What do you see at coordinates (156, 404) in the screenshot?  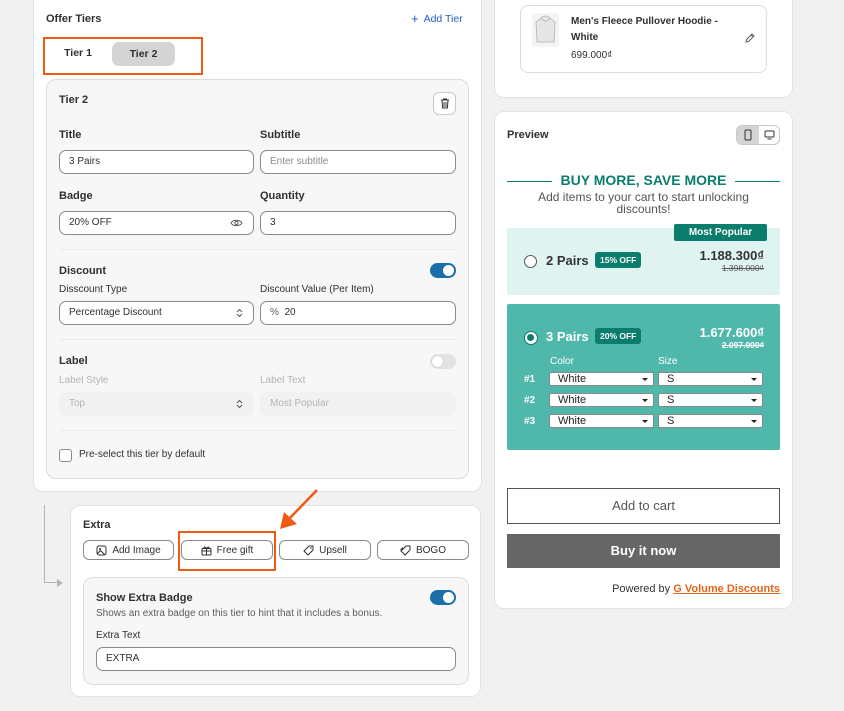 I see `label-style-select: Top` at bounding box center [156, 404].